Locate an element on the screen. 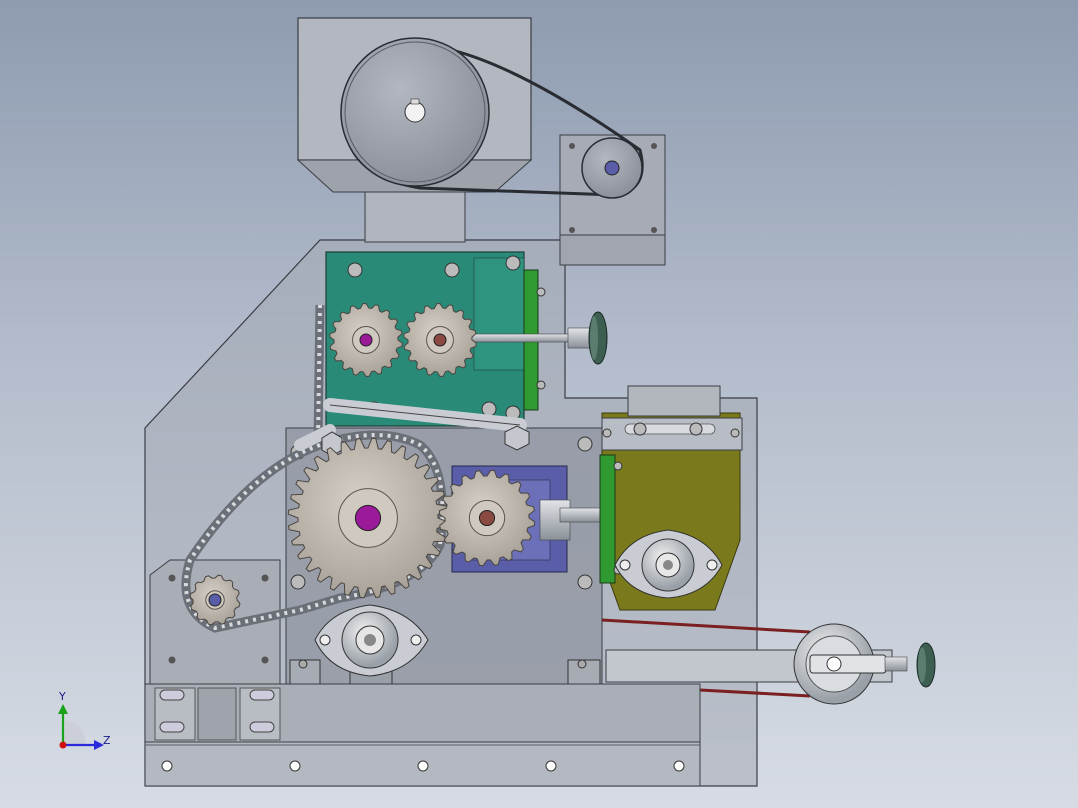 The height and width of the screenshot is (808, 1078). upper-adjust-knob is located at coordinates (598, 338).